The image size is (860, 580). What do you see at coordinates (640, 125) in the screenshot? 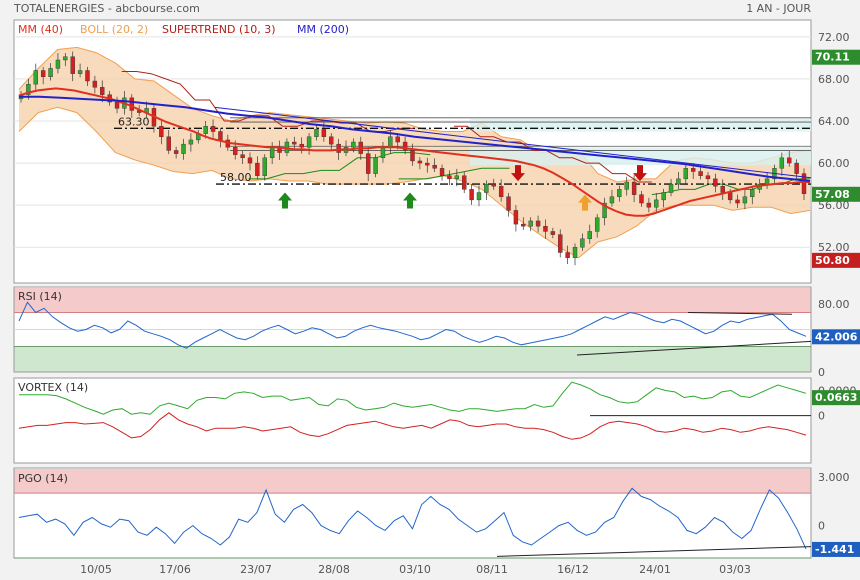
I see `zone-strip-high` at bounding box center [640, 125].